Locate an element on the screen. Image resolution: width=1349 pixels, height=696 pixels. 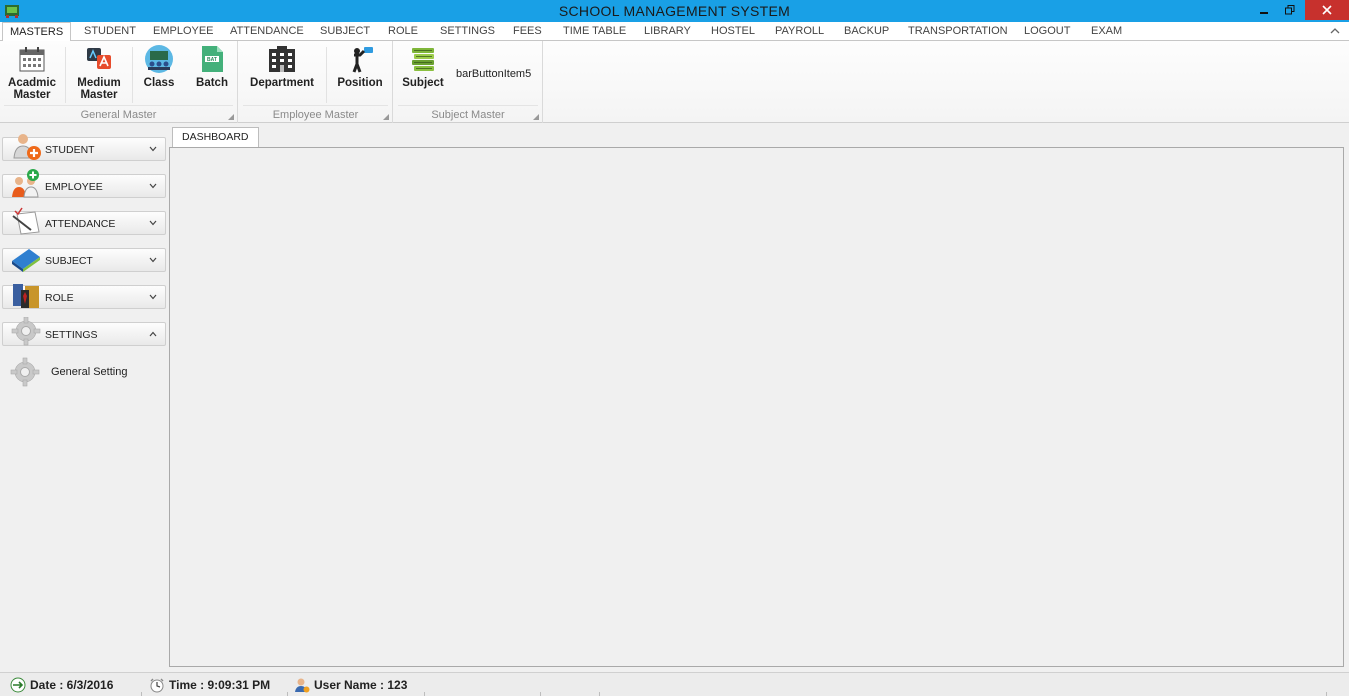
classroom-icon is located at coordinates (159, 59).